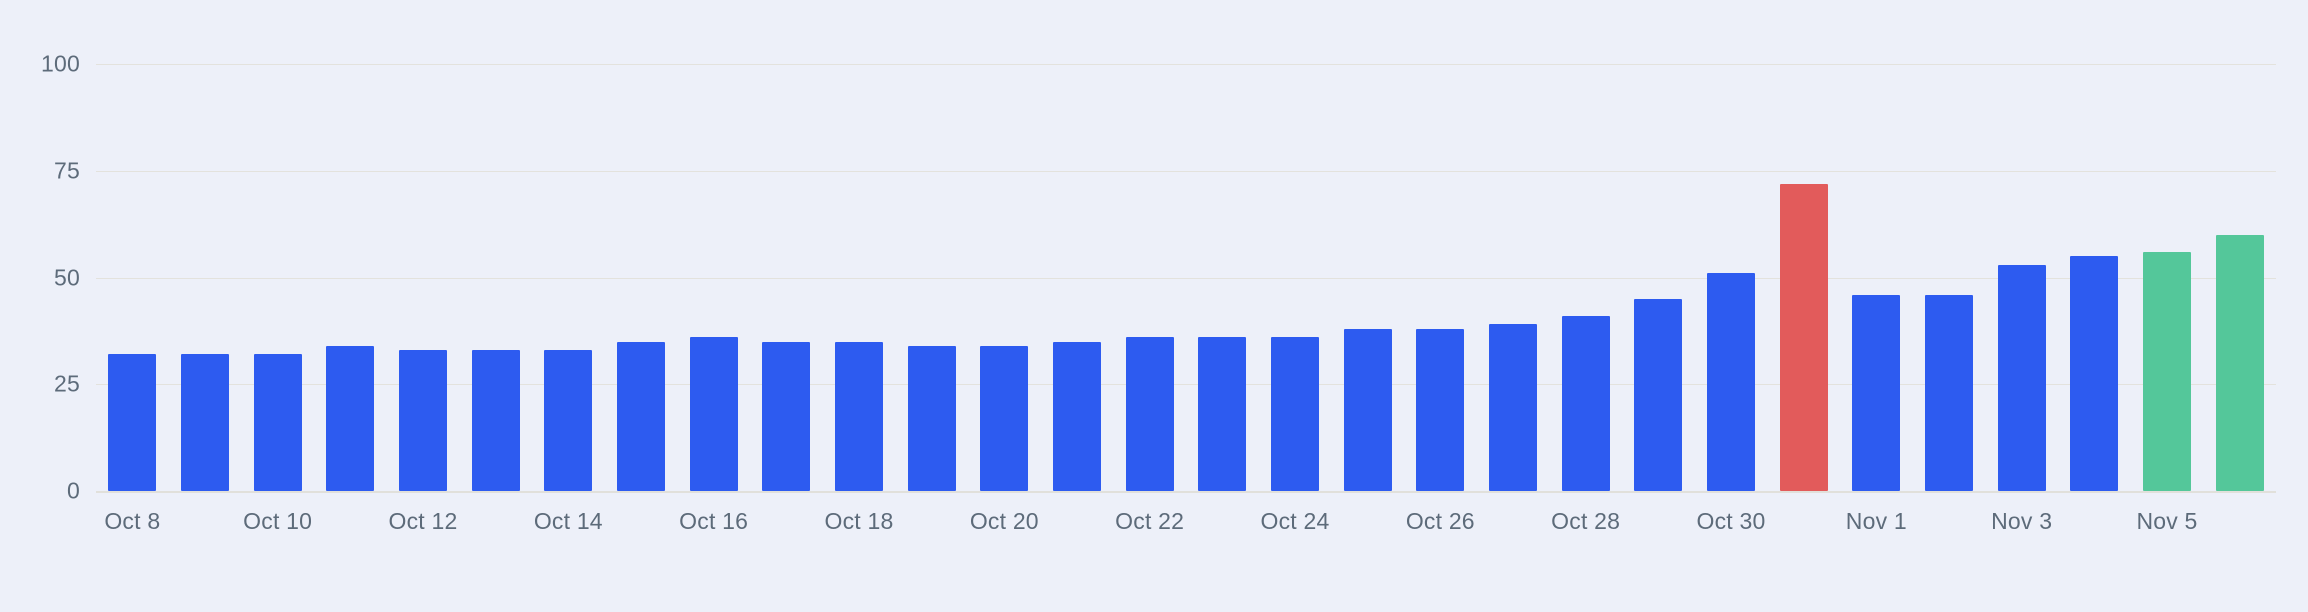  Describe the element at coordinates (1731, 521) in the screenshot. I see `x-axis-tick-label: Oct 30` at that location.